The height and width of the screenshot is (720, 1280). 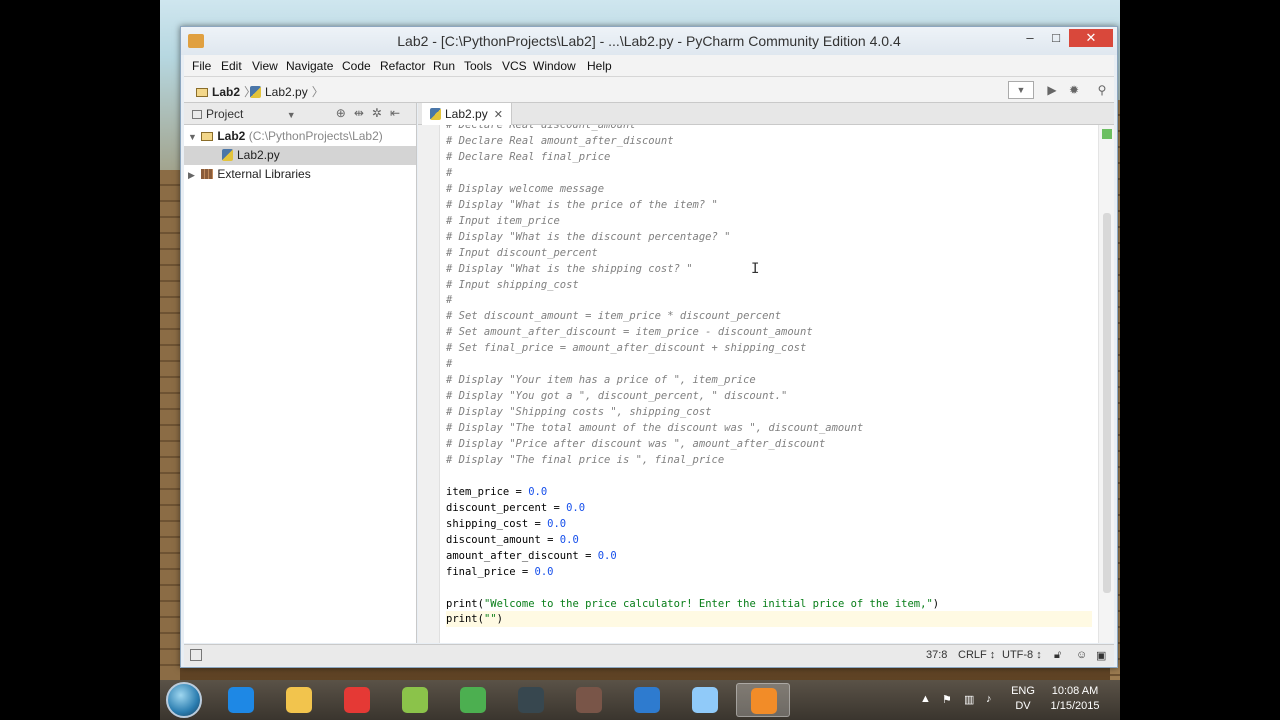 What do you see at coordinates (473, 700) in the screenshot?
I see `taskbar-button-android-studio` at bounding box center [473, 700].